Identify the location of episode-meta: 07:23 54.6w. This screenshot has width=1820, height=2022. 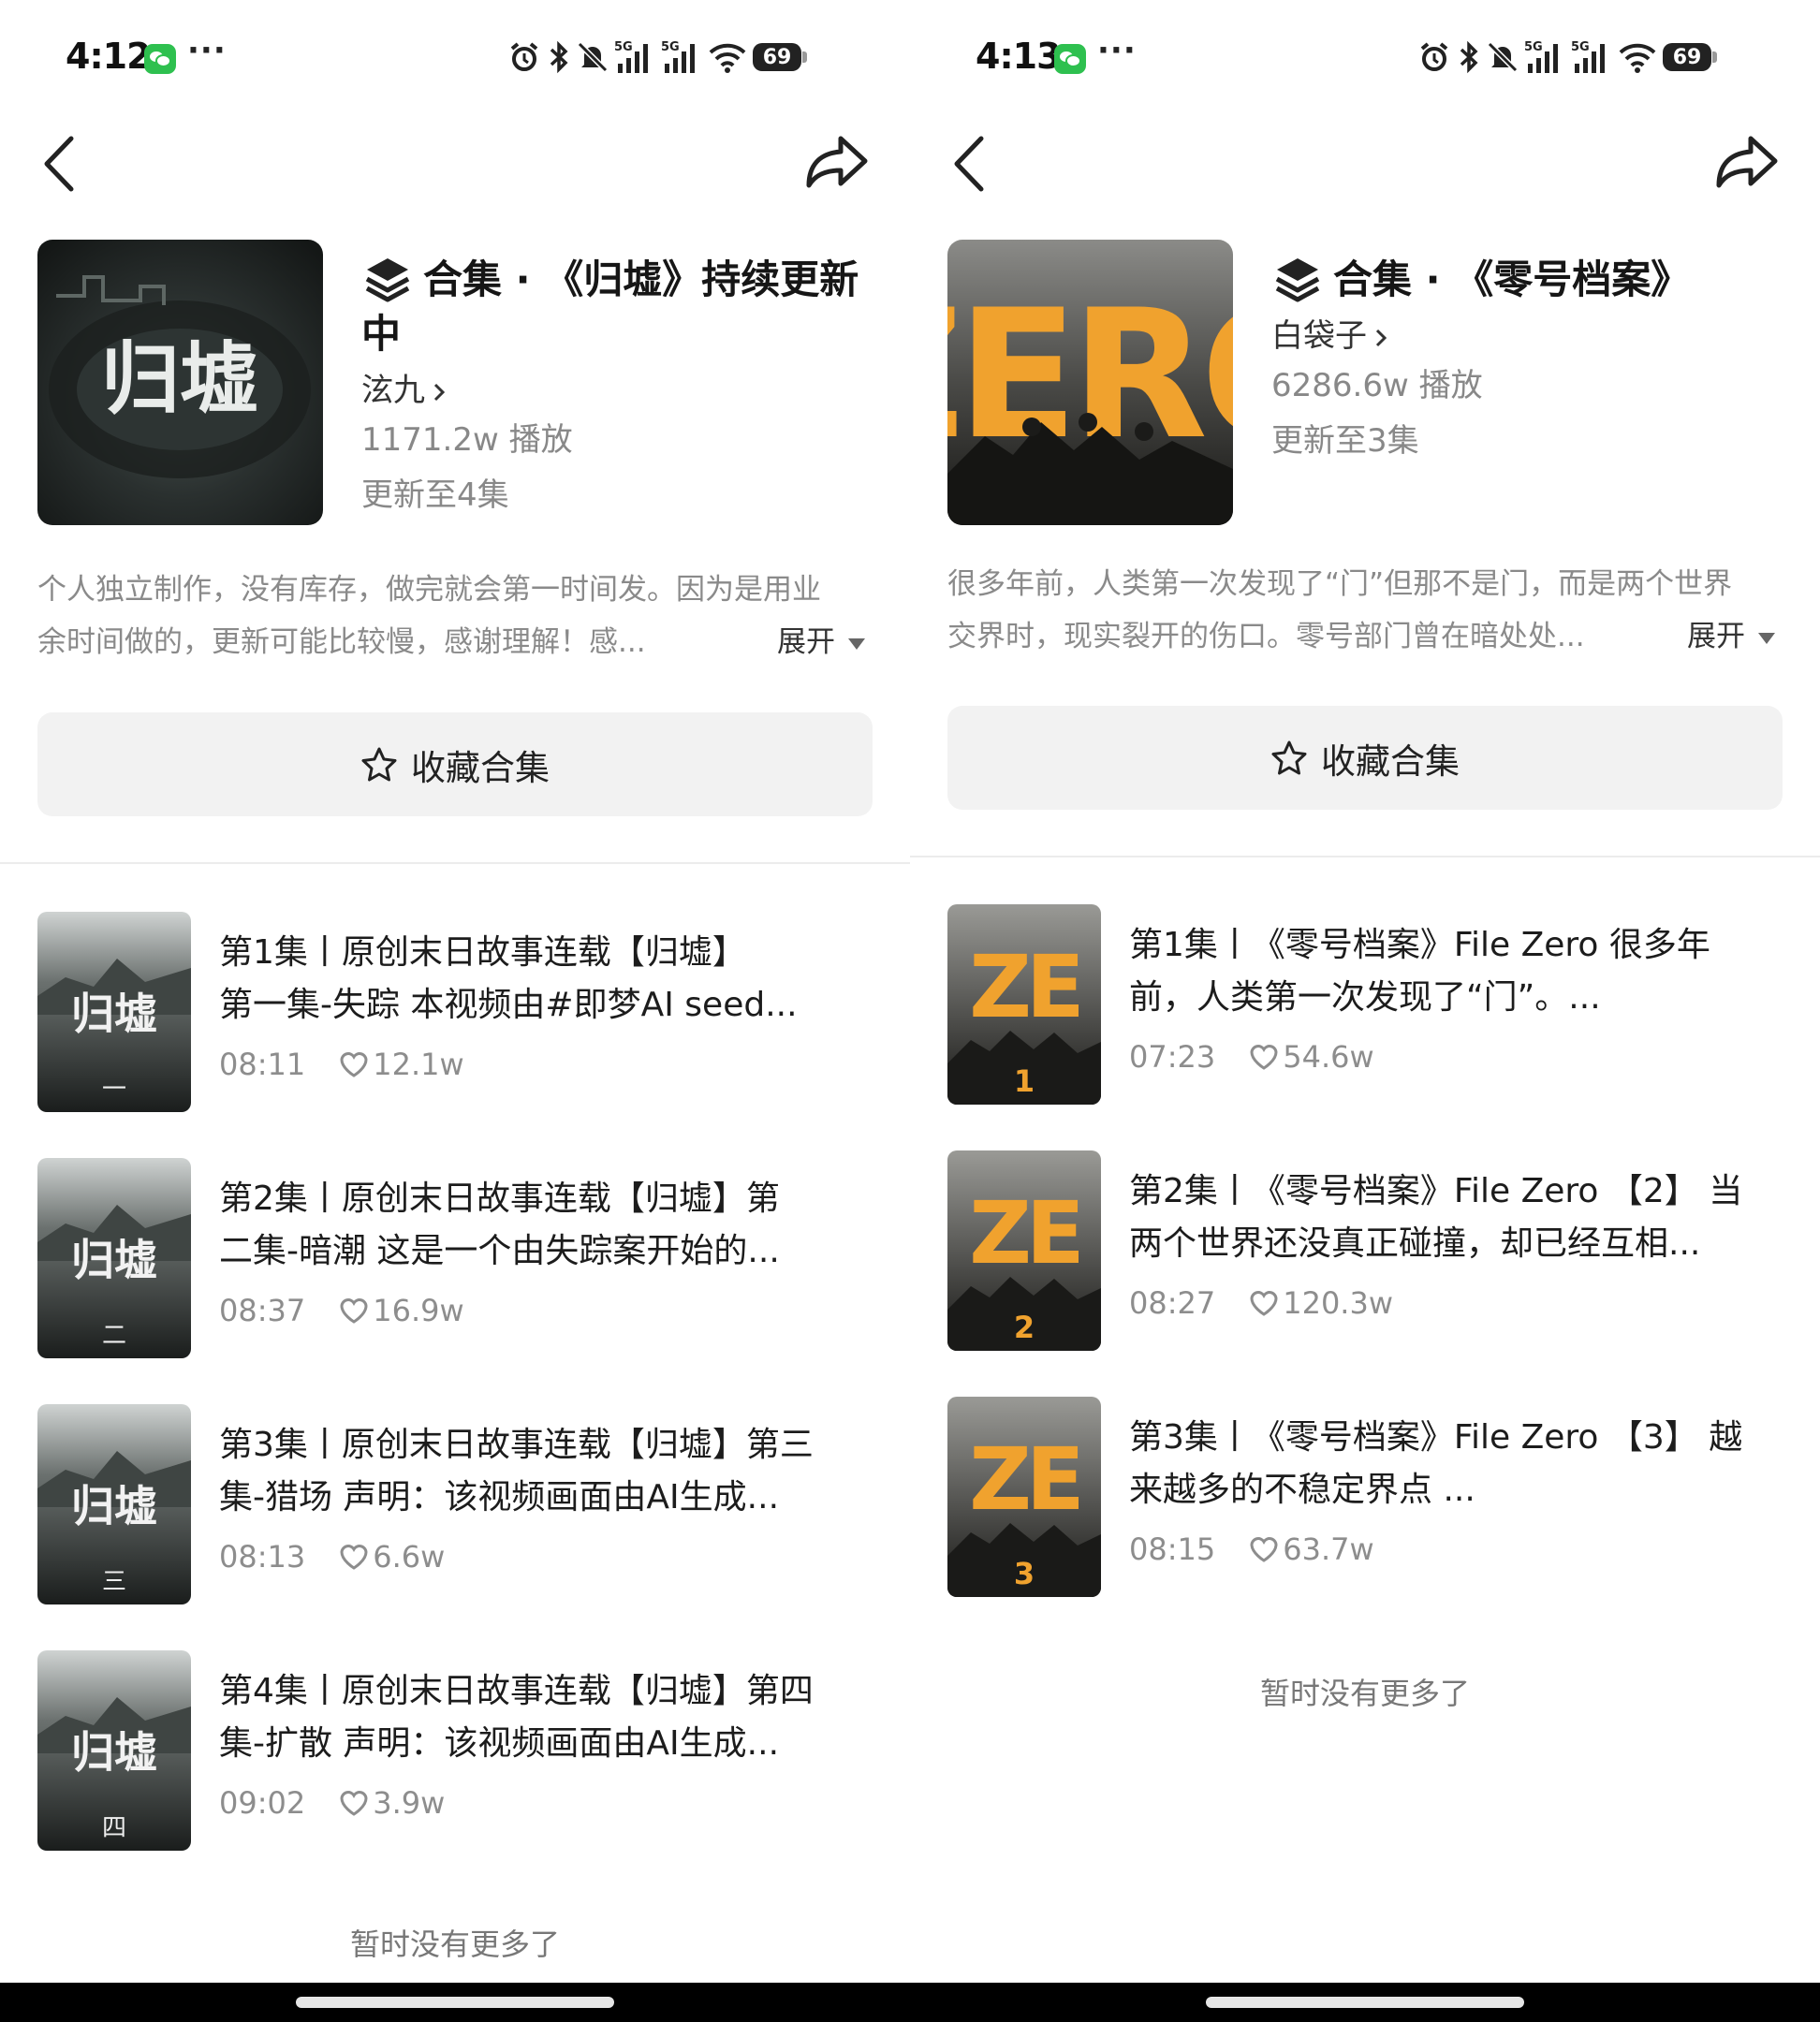
(1251, 1057).